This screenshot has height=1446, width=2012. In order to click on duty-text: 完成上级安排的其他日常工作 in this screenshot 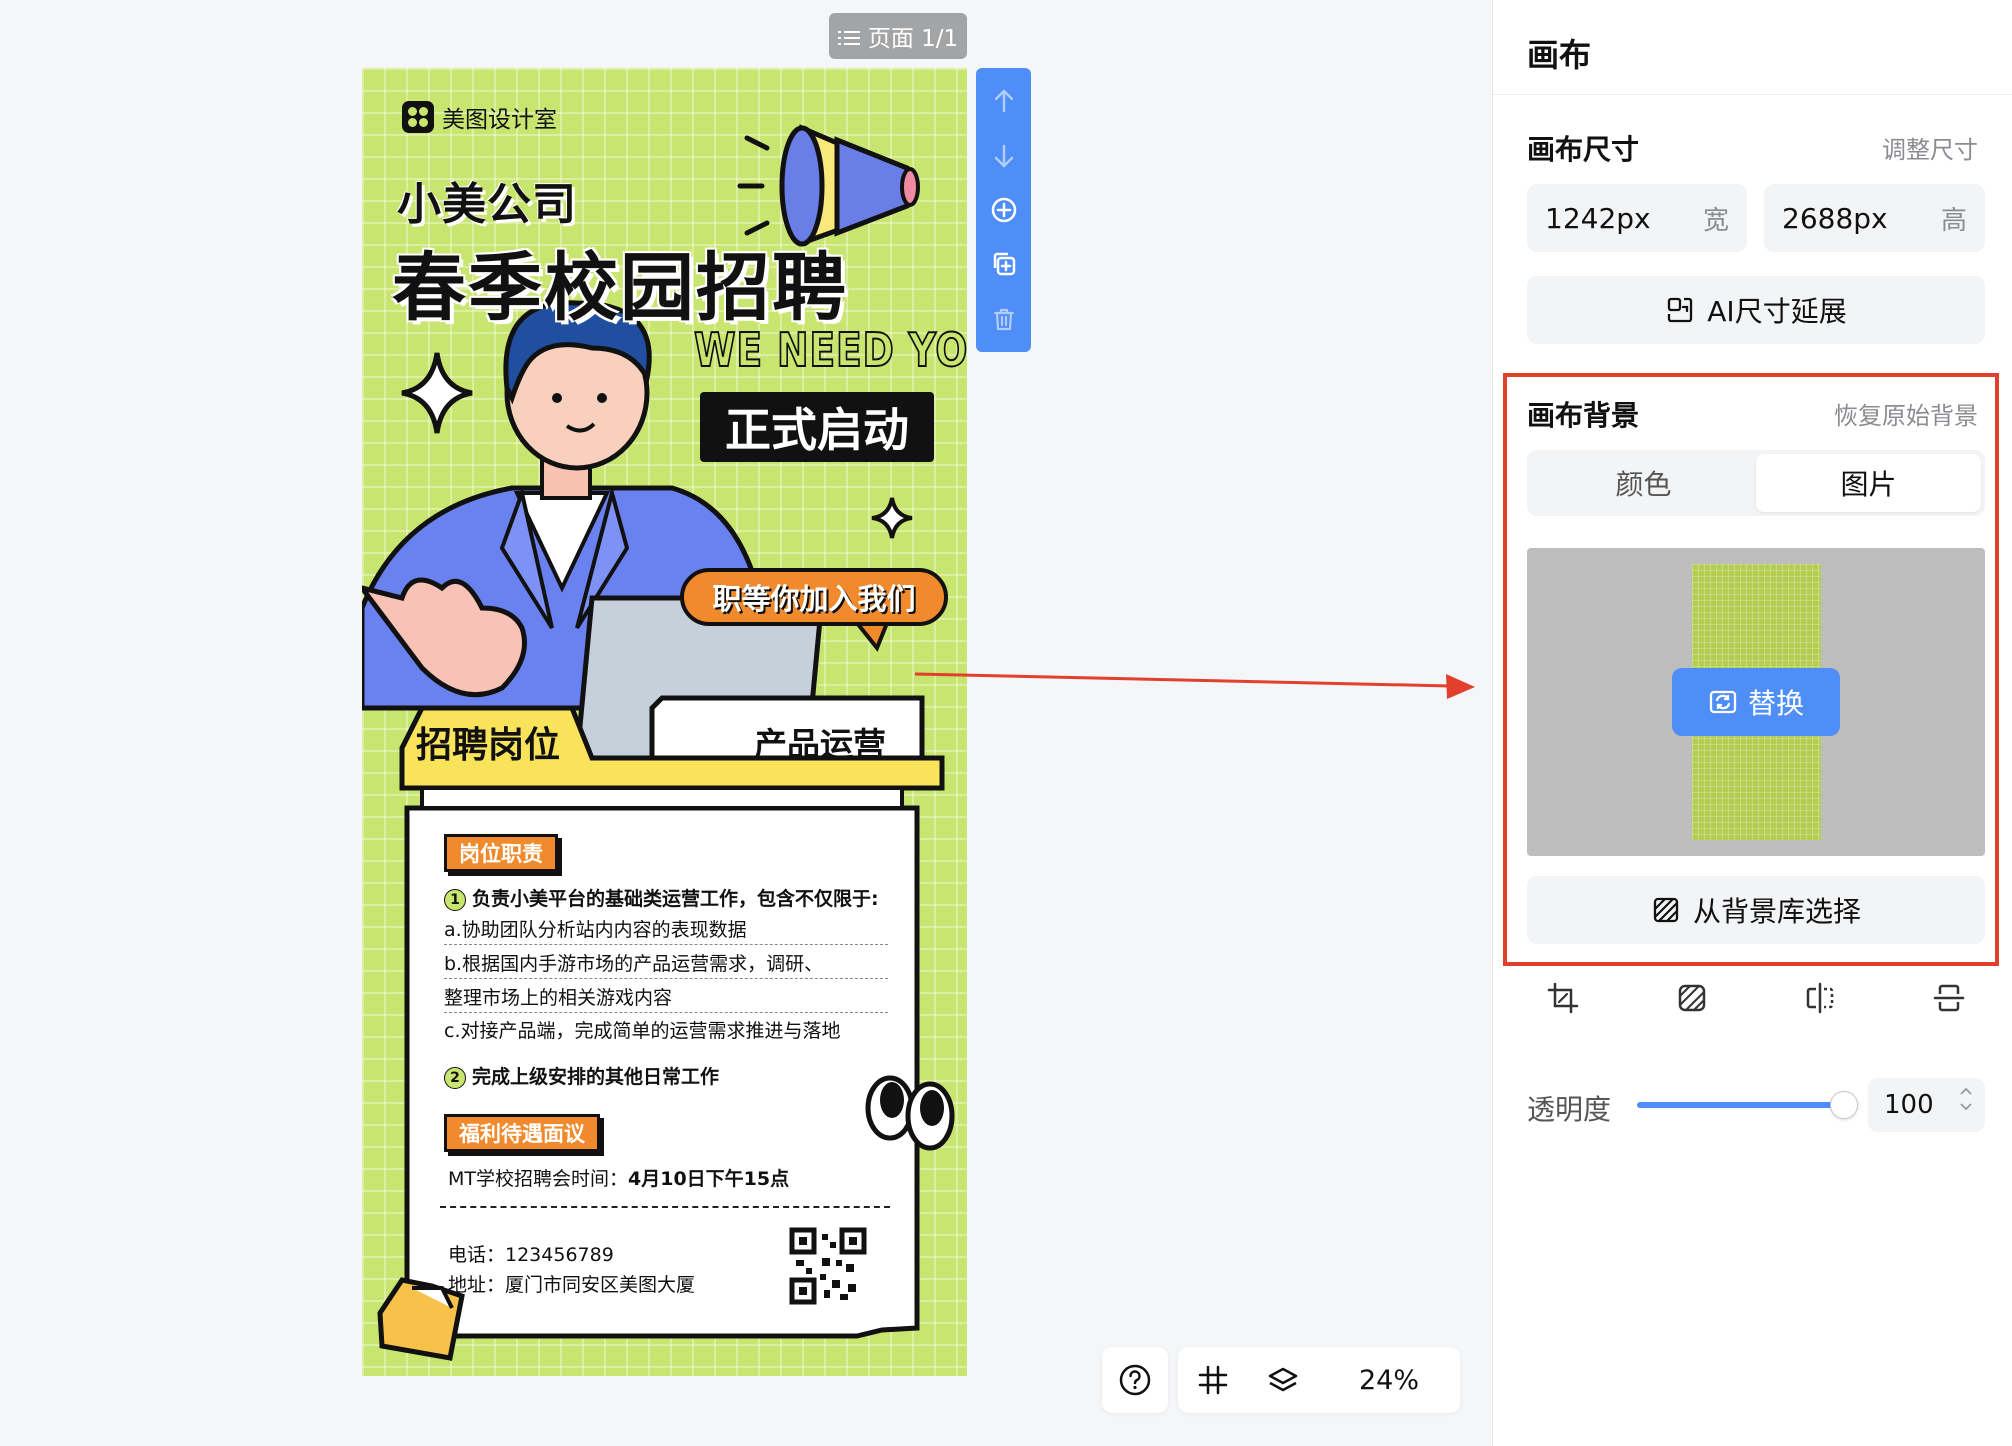, I will do `click(596, 1077)`.